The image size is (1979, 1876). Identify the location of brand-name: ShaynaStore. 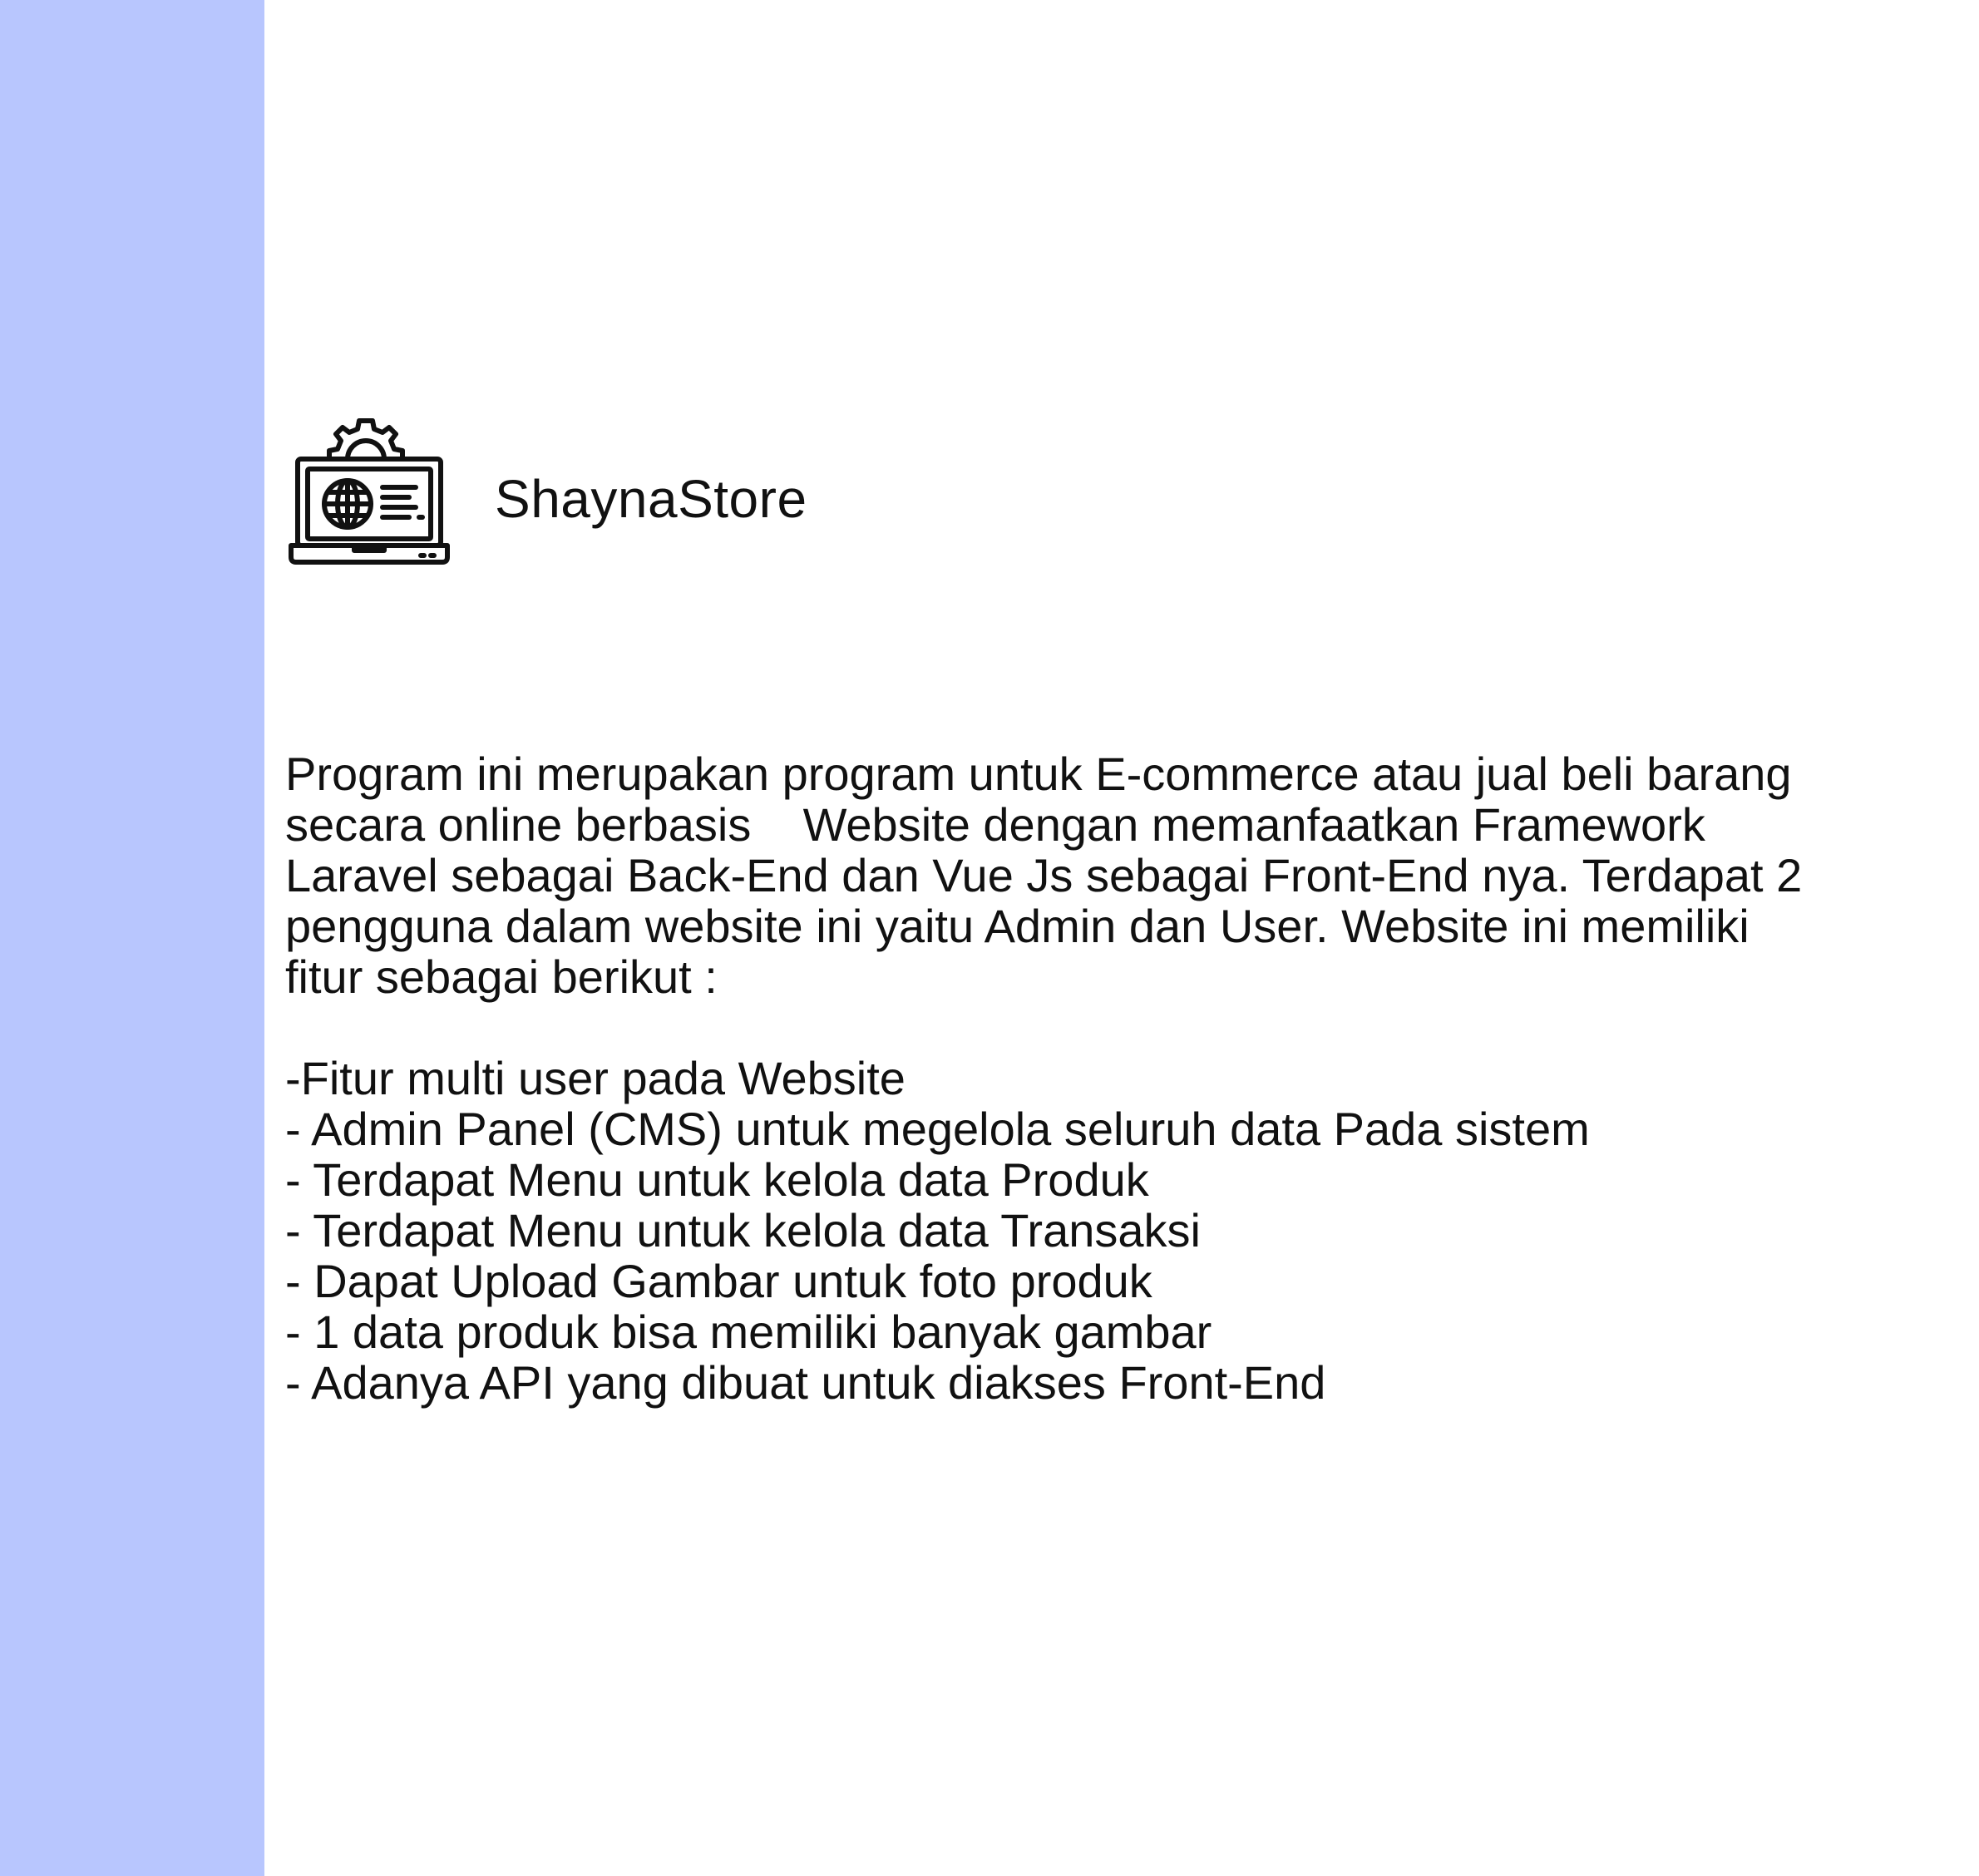
(651, 499).